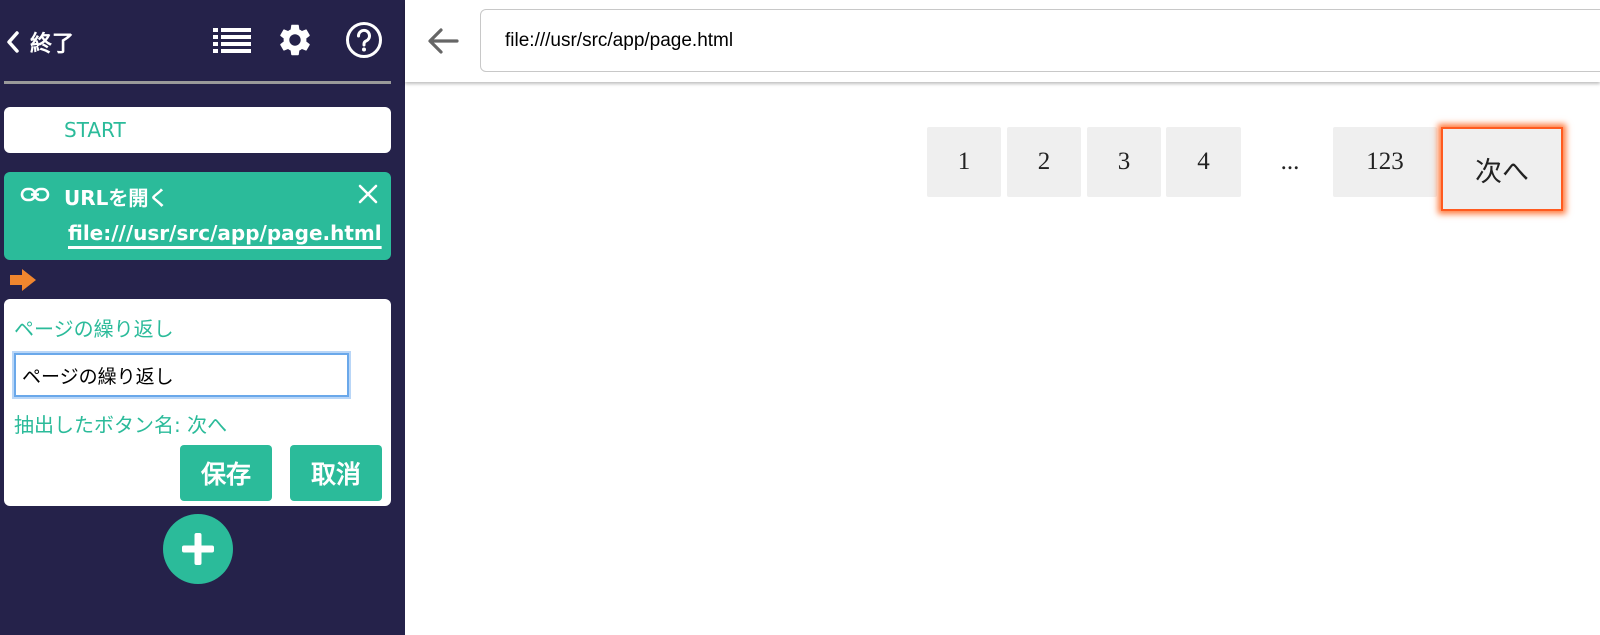 Image resolution: width=1600 pixels, height=635 pixels. Describe the element at coordinates (368, 194) in the screenshot. I see `close-icon` at that location.